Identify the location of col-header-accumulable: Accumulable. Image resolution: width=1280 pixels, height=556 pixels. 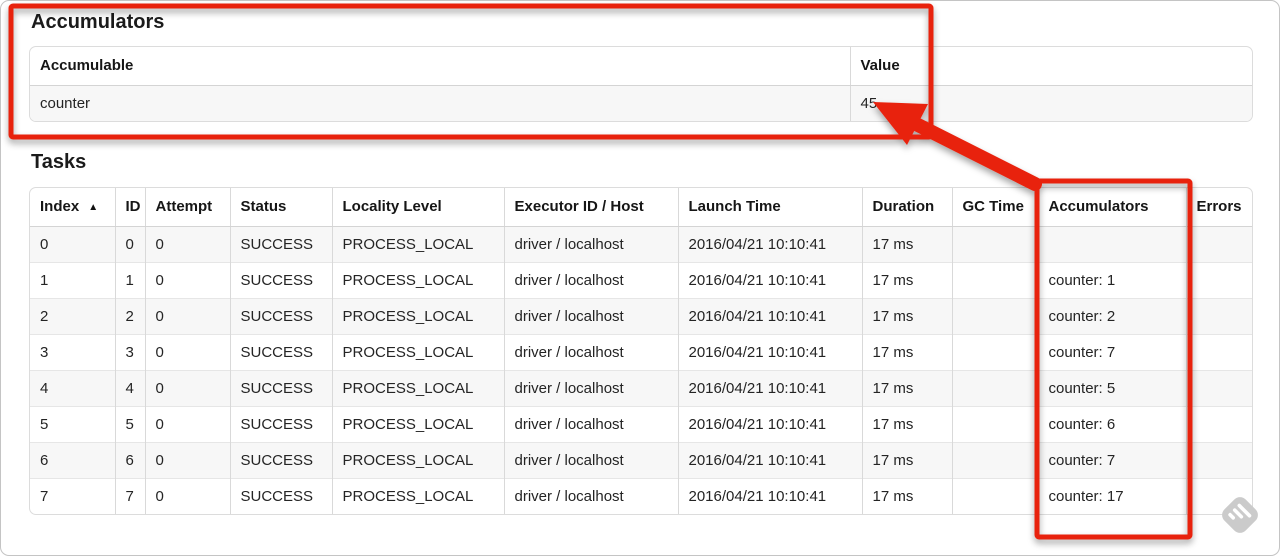
(440, 66).